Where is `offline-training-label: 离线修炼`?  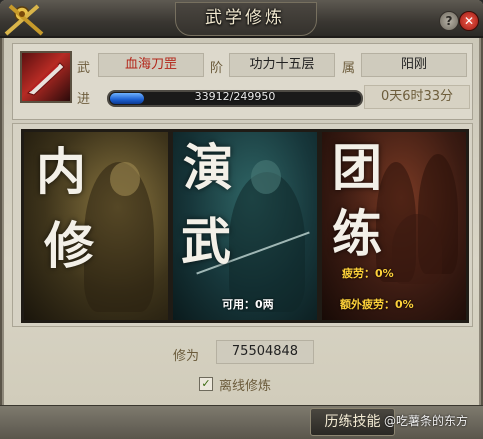 offline-training-label: 离线修炼 is located at coordinates (245, 384).